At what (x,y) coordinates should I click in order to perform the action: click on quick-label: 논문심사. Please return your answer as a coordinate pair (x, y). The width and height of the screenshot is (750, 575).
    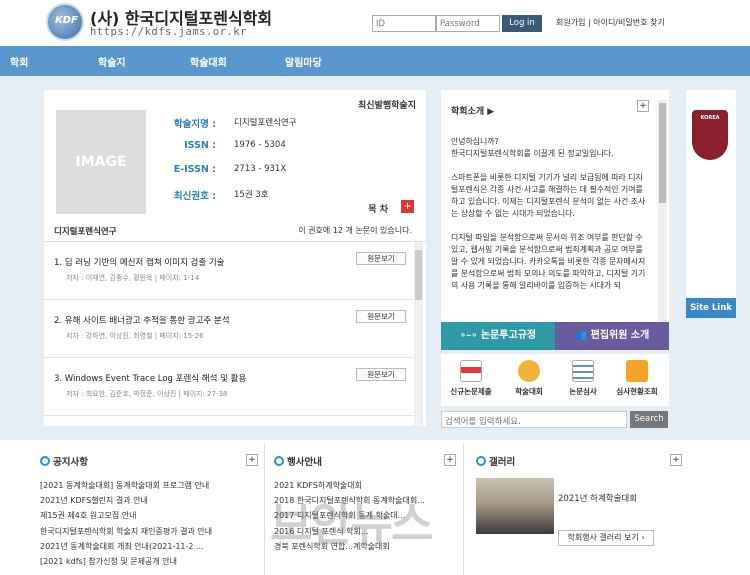
    Looking at the image, I should click on (583, 391).